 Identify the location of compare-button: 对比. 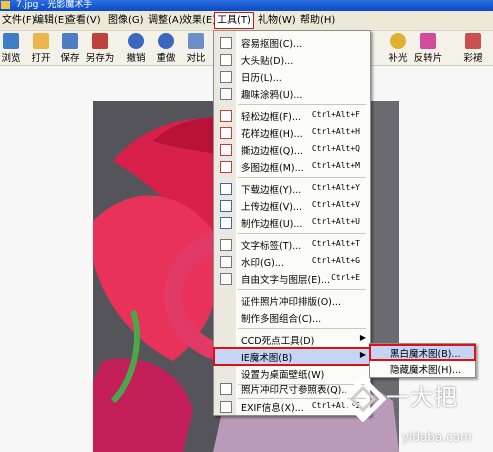
(196, 48).